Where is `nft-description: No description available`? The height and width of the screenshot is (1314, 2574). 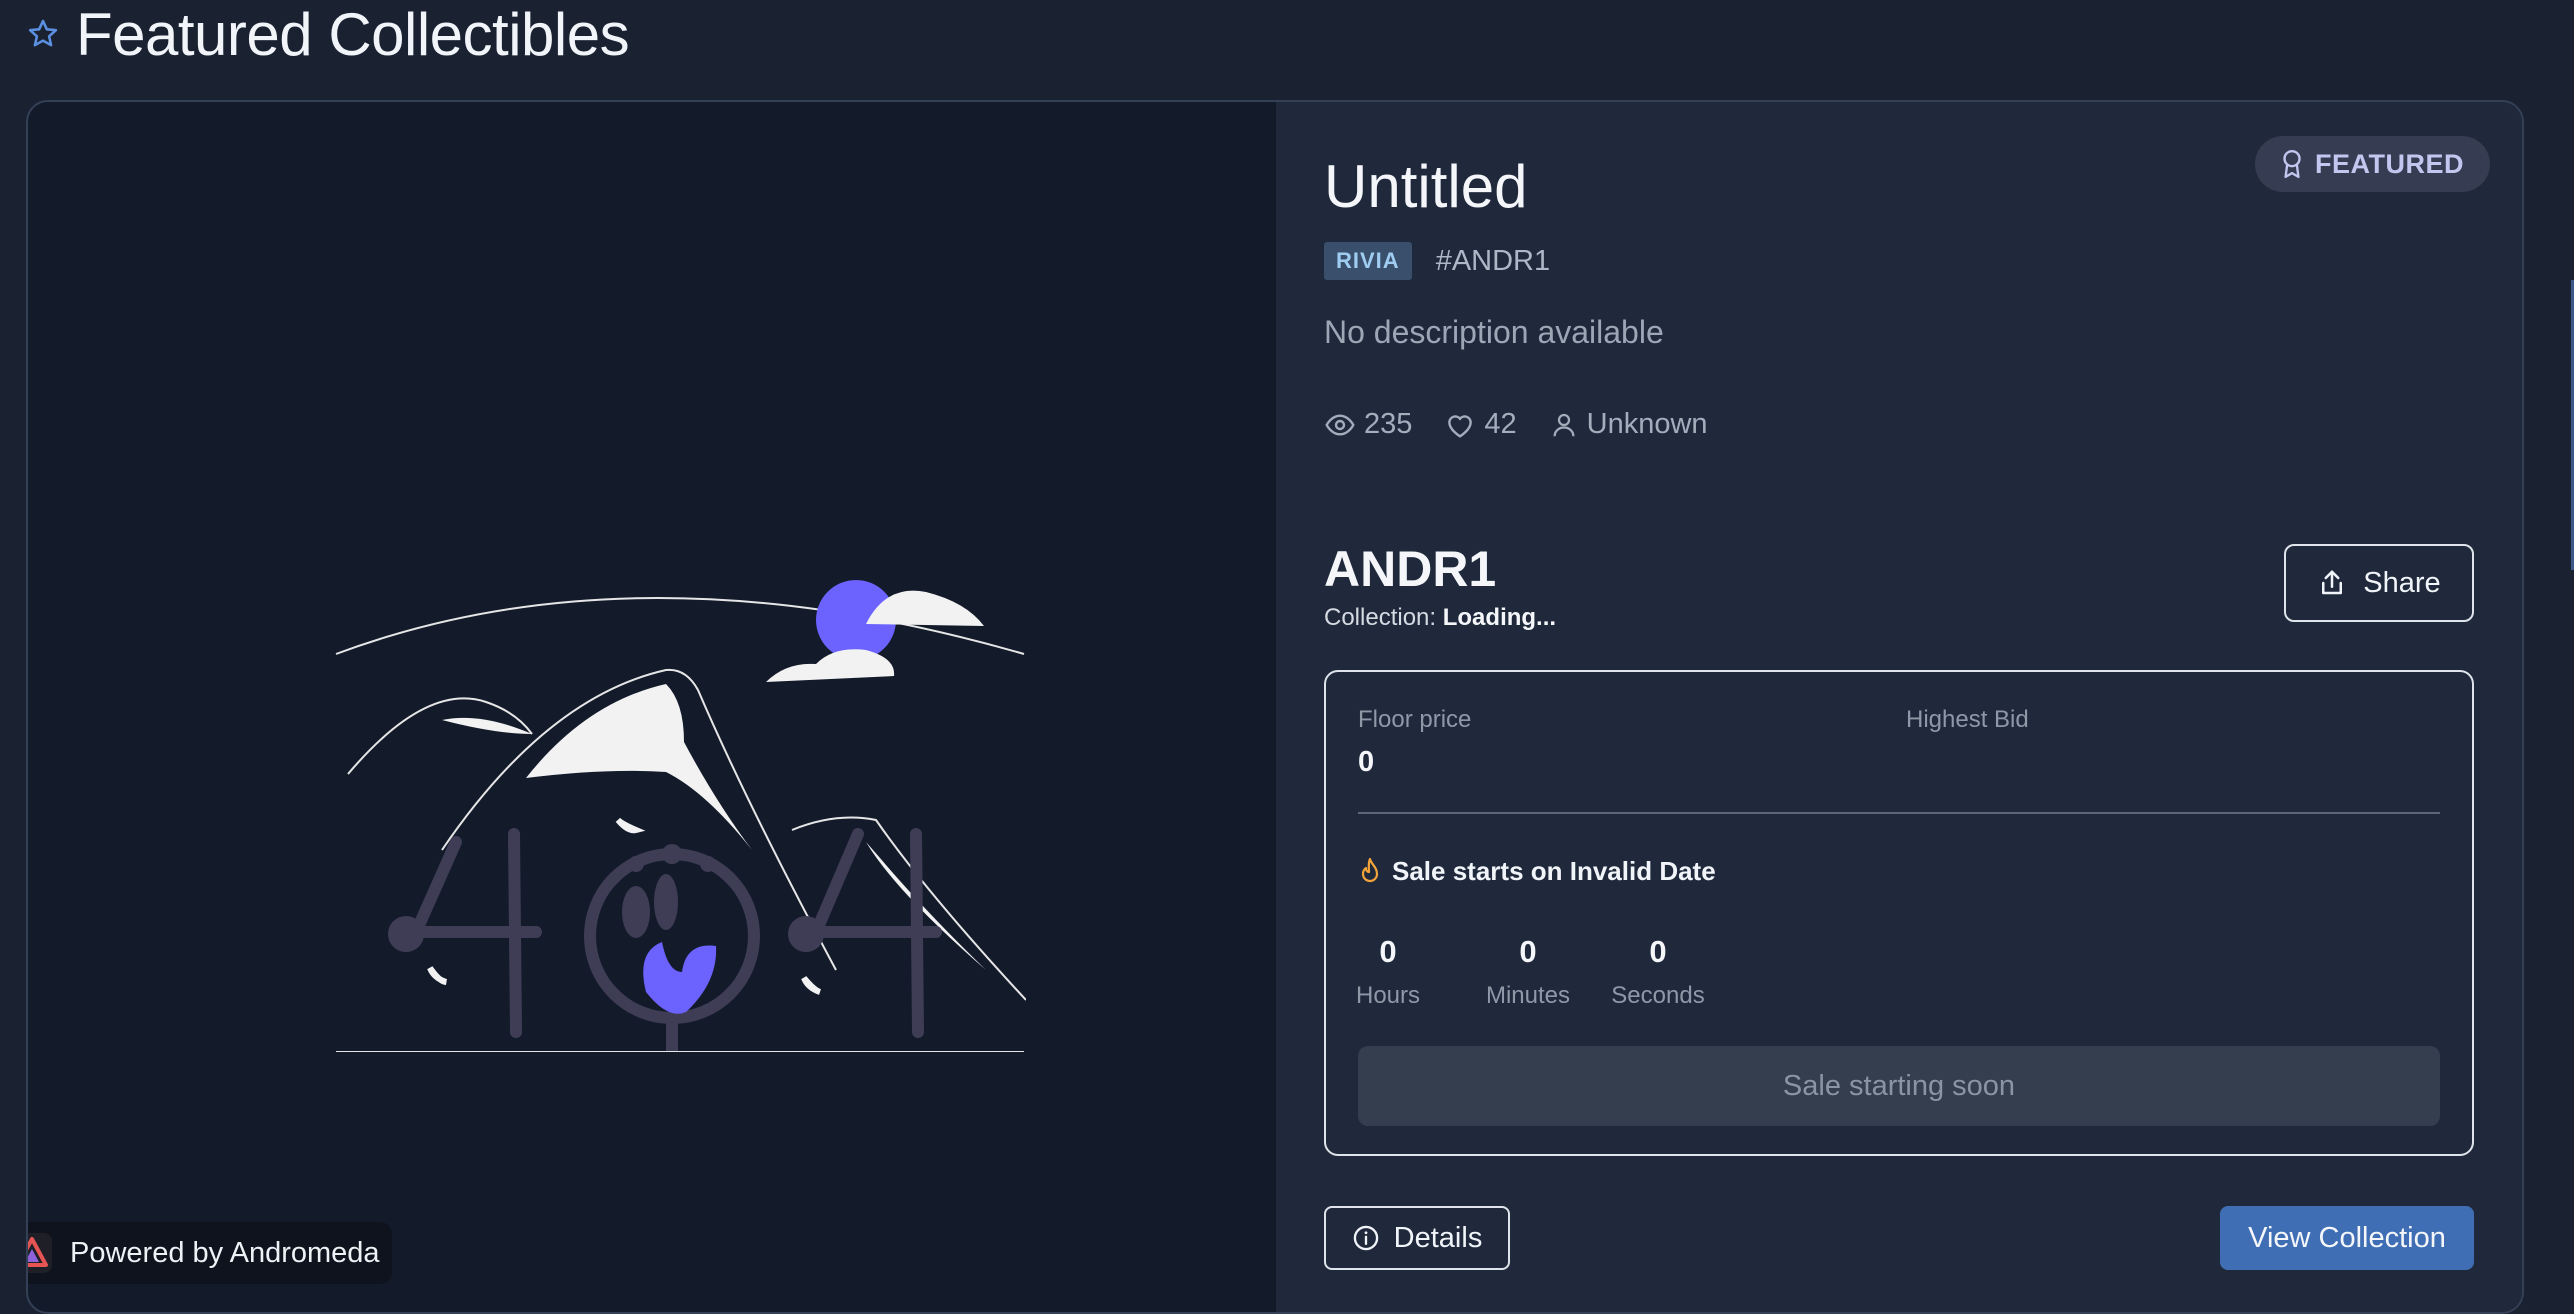
nft-description: No description available is located at coordinates (1494, 332).